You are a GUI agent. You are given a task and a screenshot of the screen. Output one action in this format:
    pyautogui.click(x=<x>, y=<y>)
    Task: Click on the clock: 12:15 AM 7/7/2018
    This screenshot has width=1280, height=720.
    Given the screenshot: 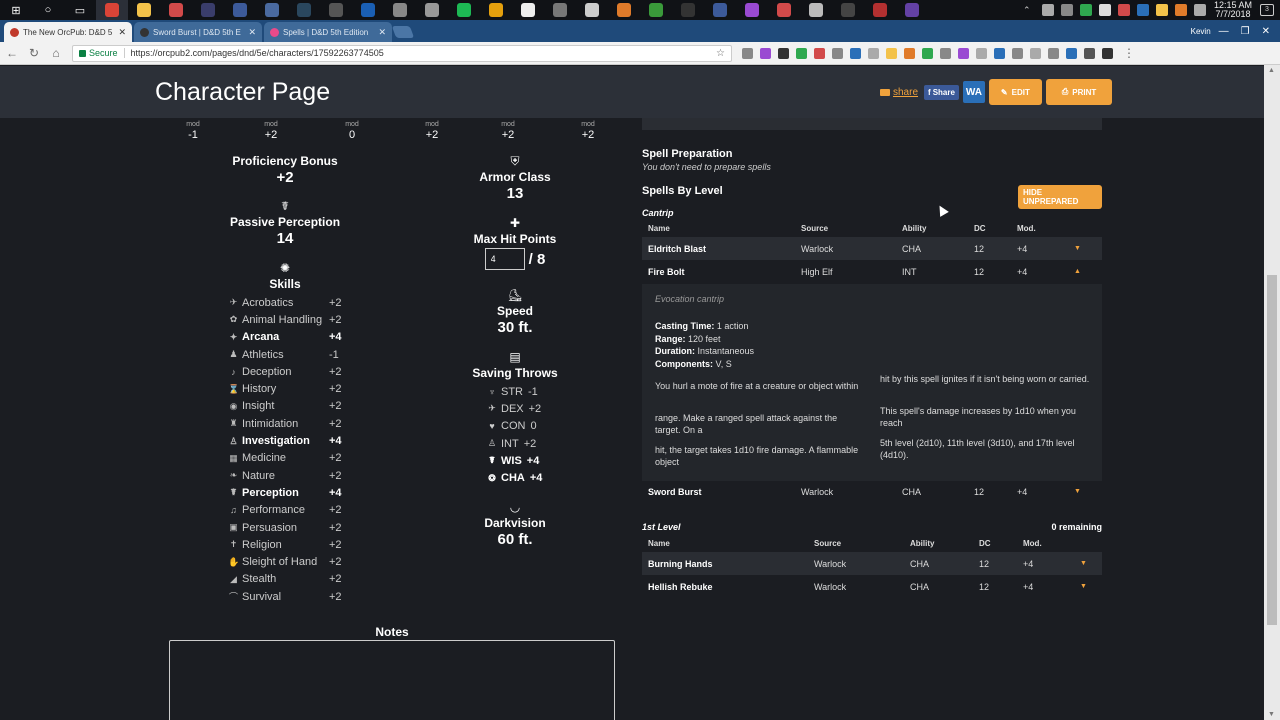 What is the action you would take?
    pyautogui.click(x=1233, y=10)
    